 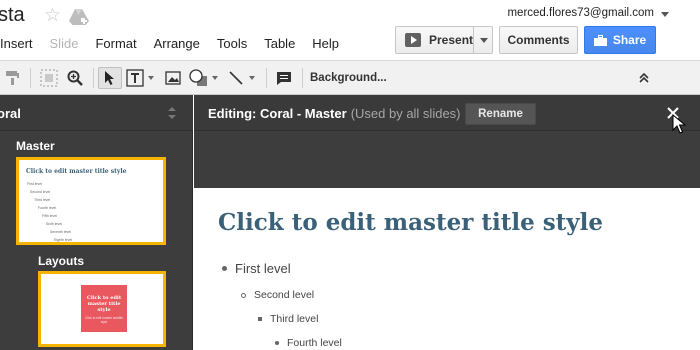 What do you see at coordinates (13, 78) in the screenshot?
I see `paint-format-icon` at bounding box center [13, 78].